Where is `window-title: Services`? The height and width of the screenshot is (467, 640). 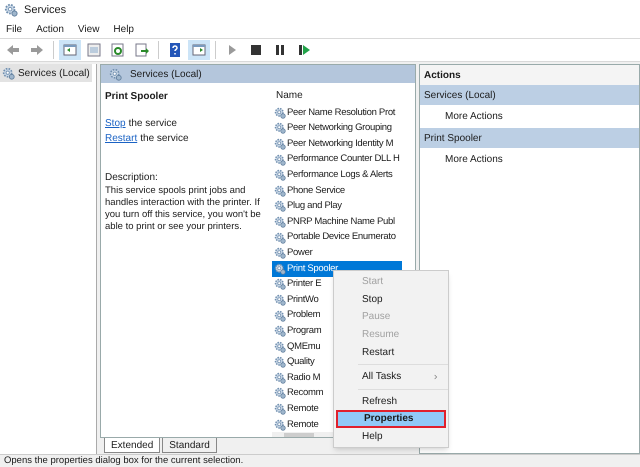
window-title: Services is located at coordinates (45, 10).